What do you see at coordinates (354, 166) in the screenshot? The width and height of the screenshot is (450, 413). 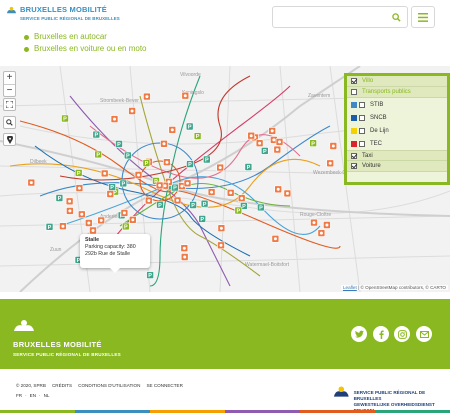 I see `voiture-checkbox` at bounding box center [354, 166].